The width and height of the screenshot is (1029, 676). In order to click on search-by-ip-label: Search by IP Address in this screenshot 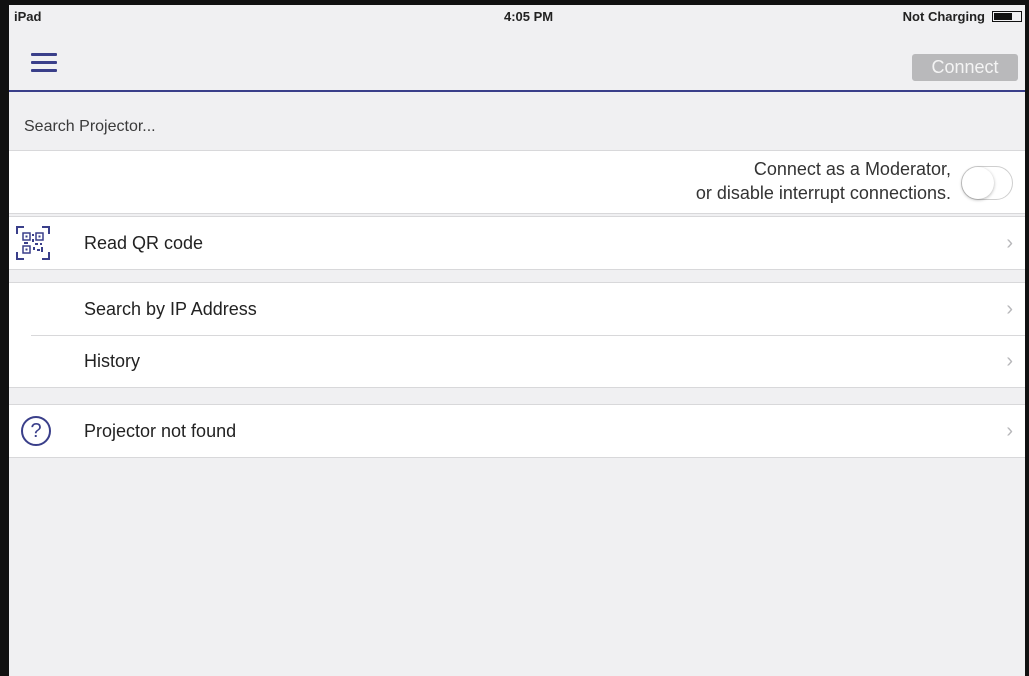, I will do `click(170, 309)`.